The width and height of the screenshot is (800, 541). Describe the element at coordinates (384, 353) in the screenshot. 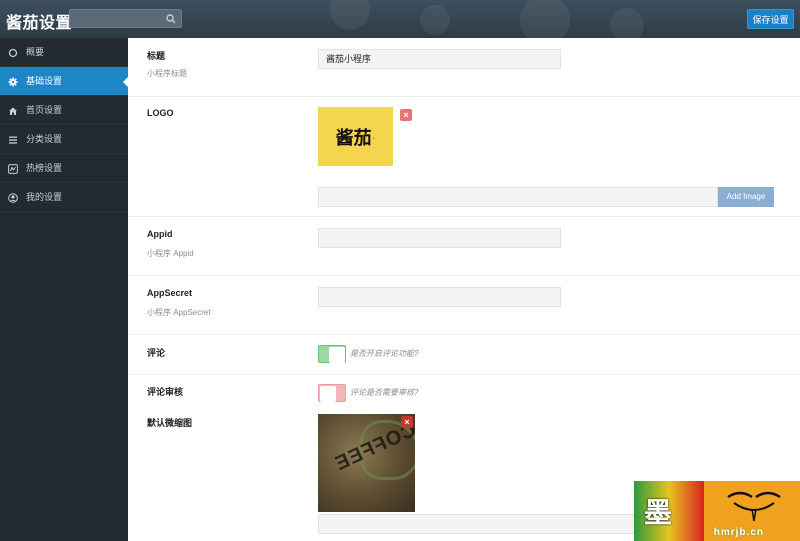

I see `comment-hint: 是否开启评论功能?` at that location.